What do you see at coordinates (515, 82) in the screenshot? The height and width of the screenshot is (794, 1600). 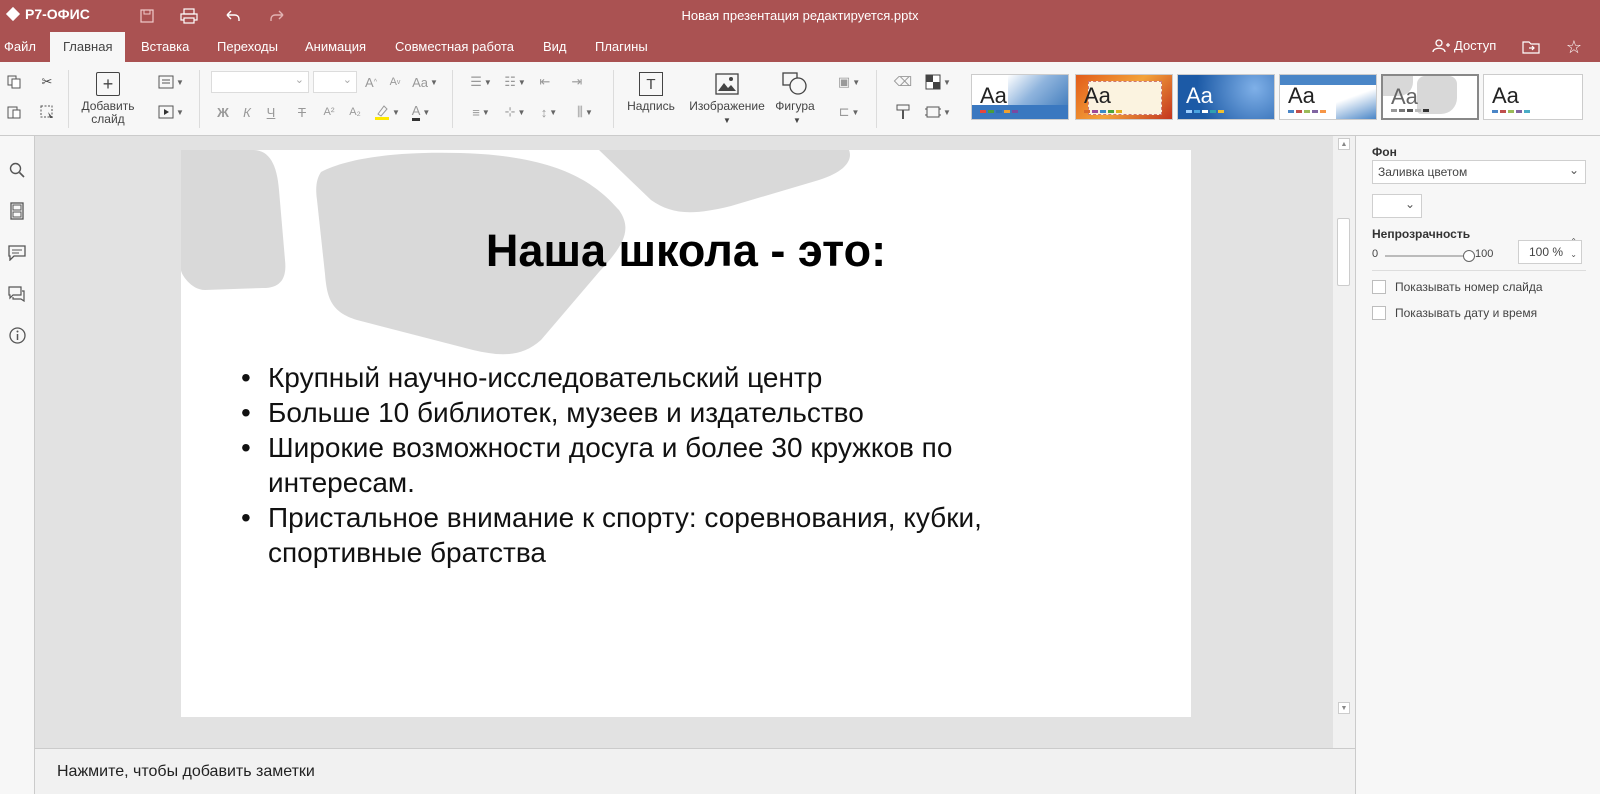 I see `numbered-list-icon: ☷ ▼` at bounding box center [515, 82].